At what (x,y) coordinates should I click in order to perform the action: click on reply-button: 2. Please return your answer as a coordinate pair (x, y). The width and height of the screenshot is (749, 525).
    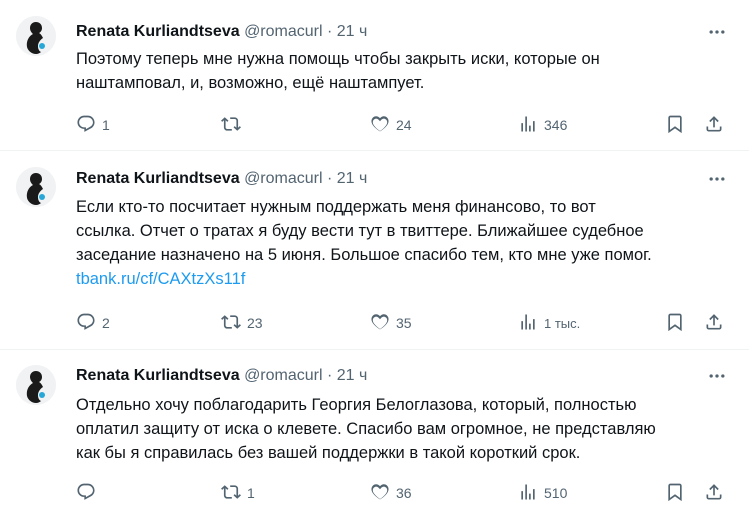
    Looking at the image, I should click on (93, 323).